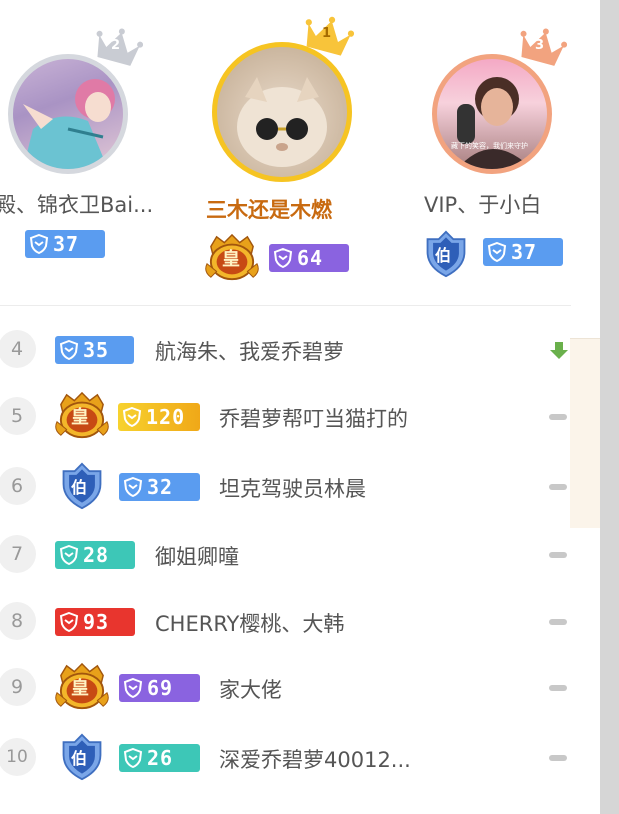  Describe the element at coordinates (292, 488) in the screenshot. I see `user-name: 坦克驾驶员林晨` at that location.